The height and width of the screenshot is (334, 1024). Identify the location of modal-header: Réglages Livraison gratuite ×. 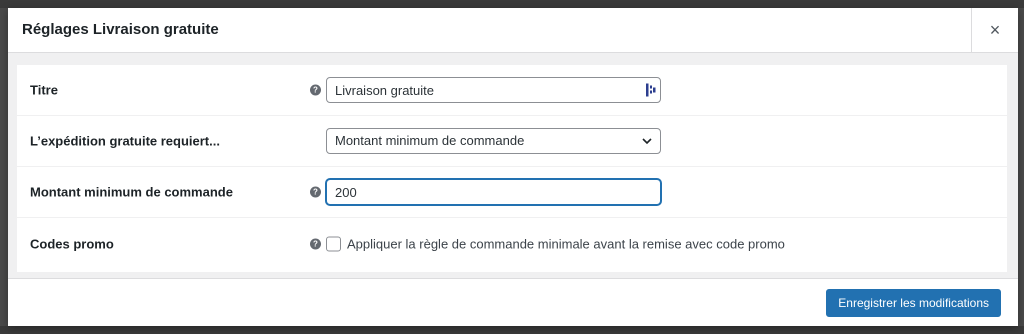
(513, 30).